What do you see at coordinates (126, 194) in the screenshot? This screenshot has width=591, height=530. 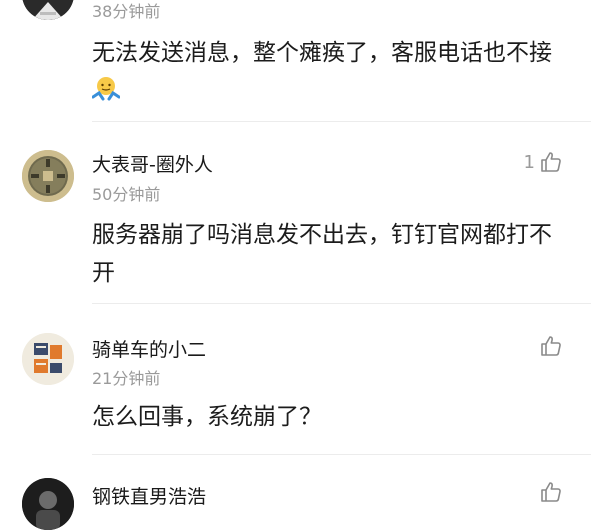 I see `comment-time: 50分钟前` at bounding box center [126, 194].